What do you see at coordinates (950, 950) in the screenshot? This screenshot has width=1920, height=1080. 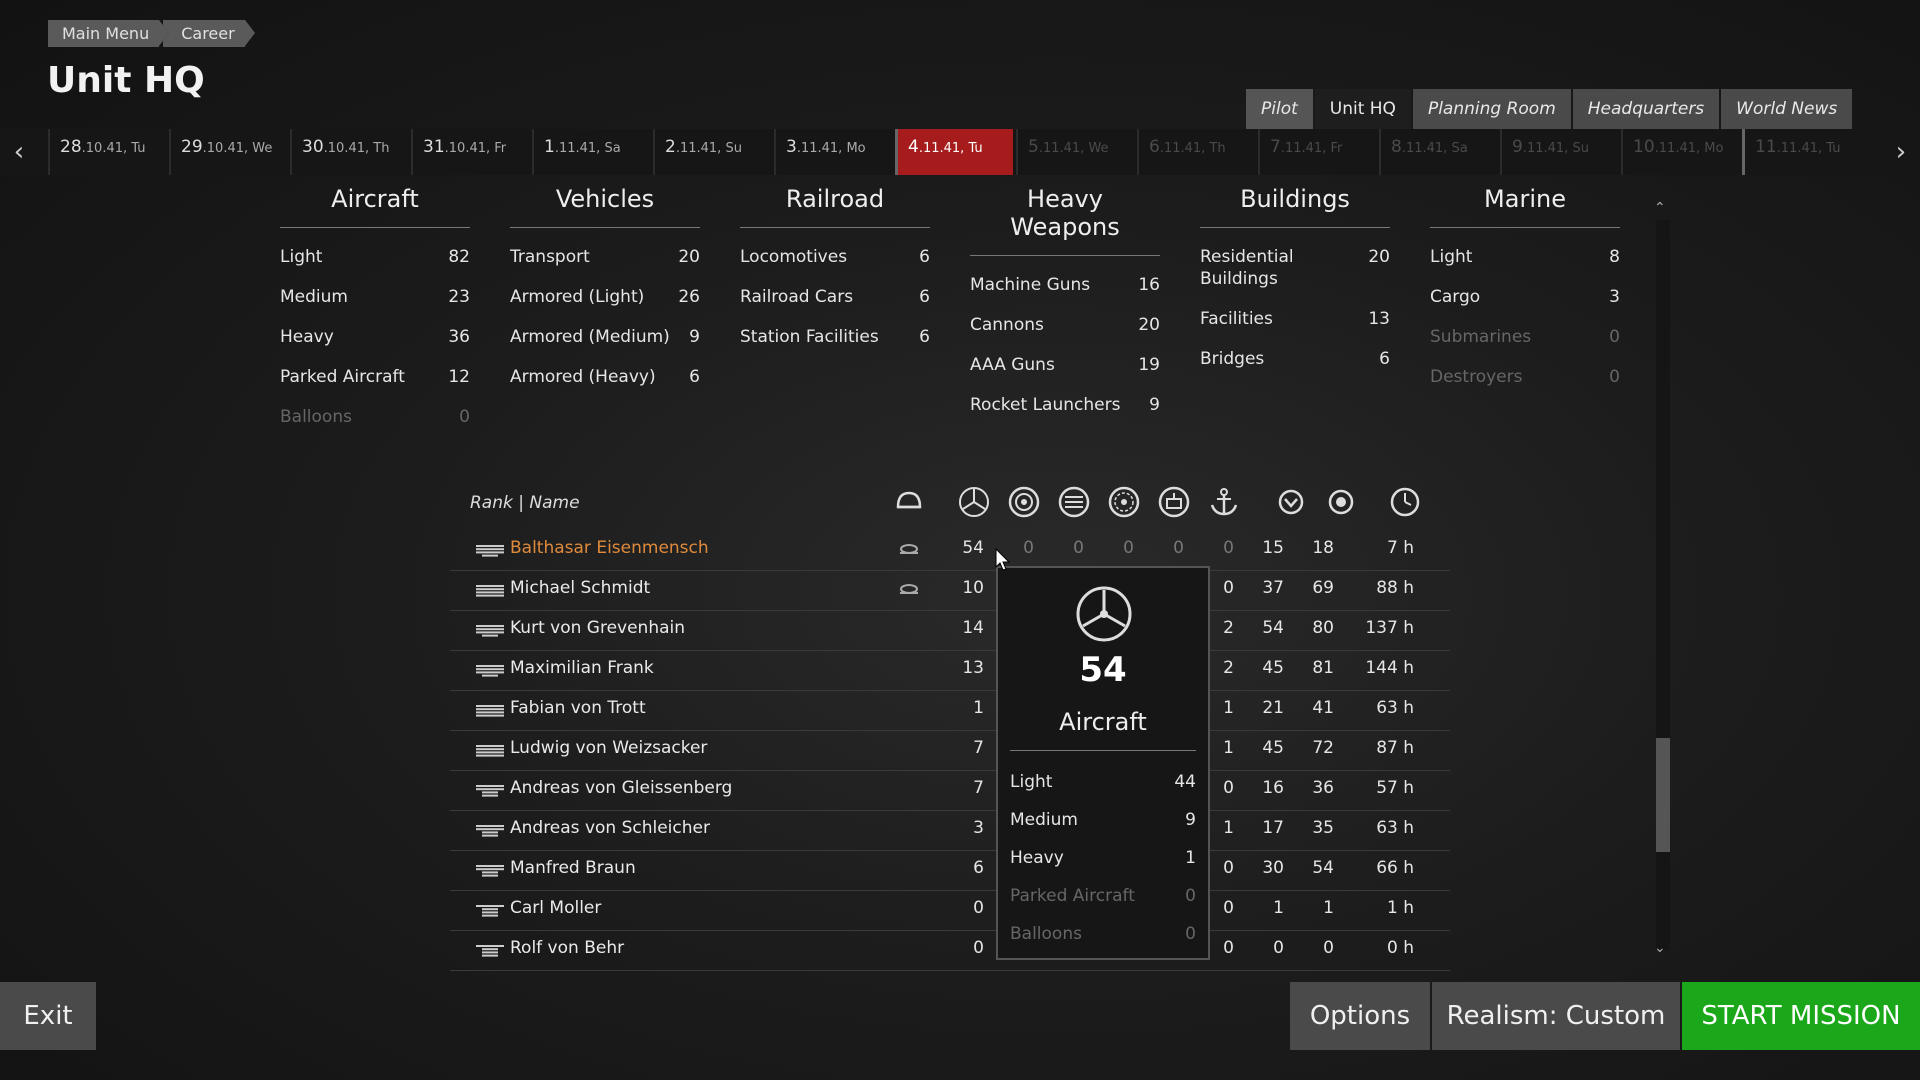 I see `table-row: Rolf von Behr 0 0 0 0 0 h` at bounding box center [950, 950].